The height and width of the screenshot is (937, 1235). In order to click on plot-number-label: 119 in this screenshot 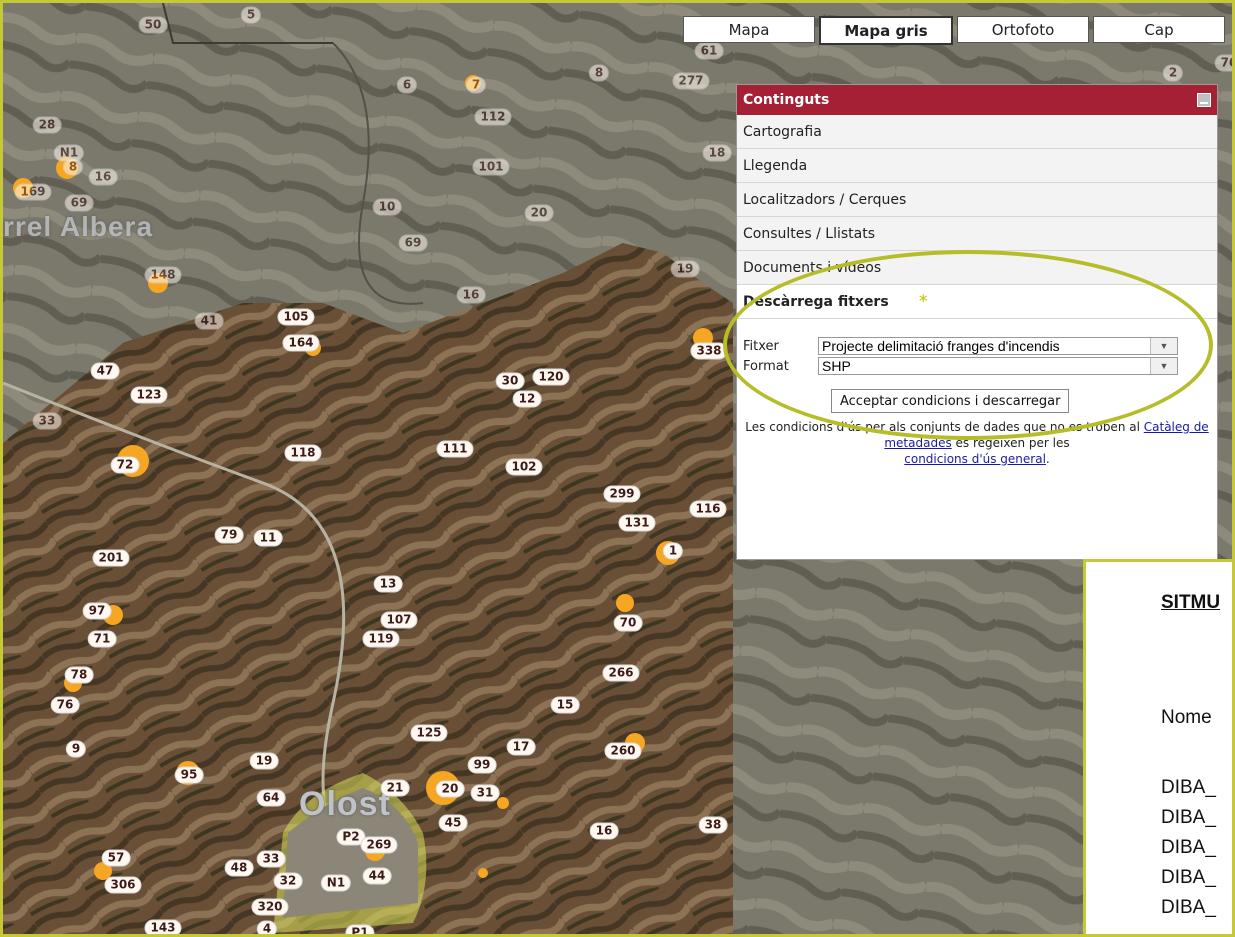, I will do `click(381, 639)`.